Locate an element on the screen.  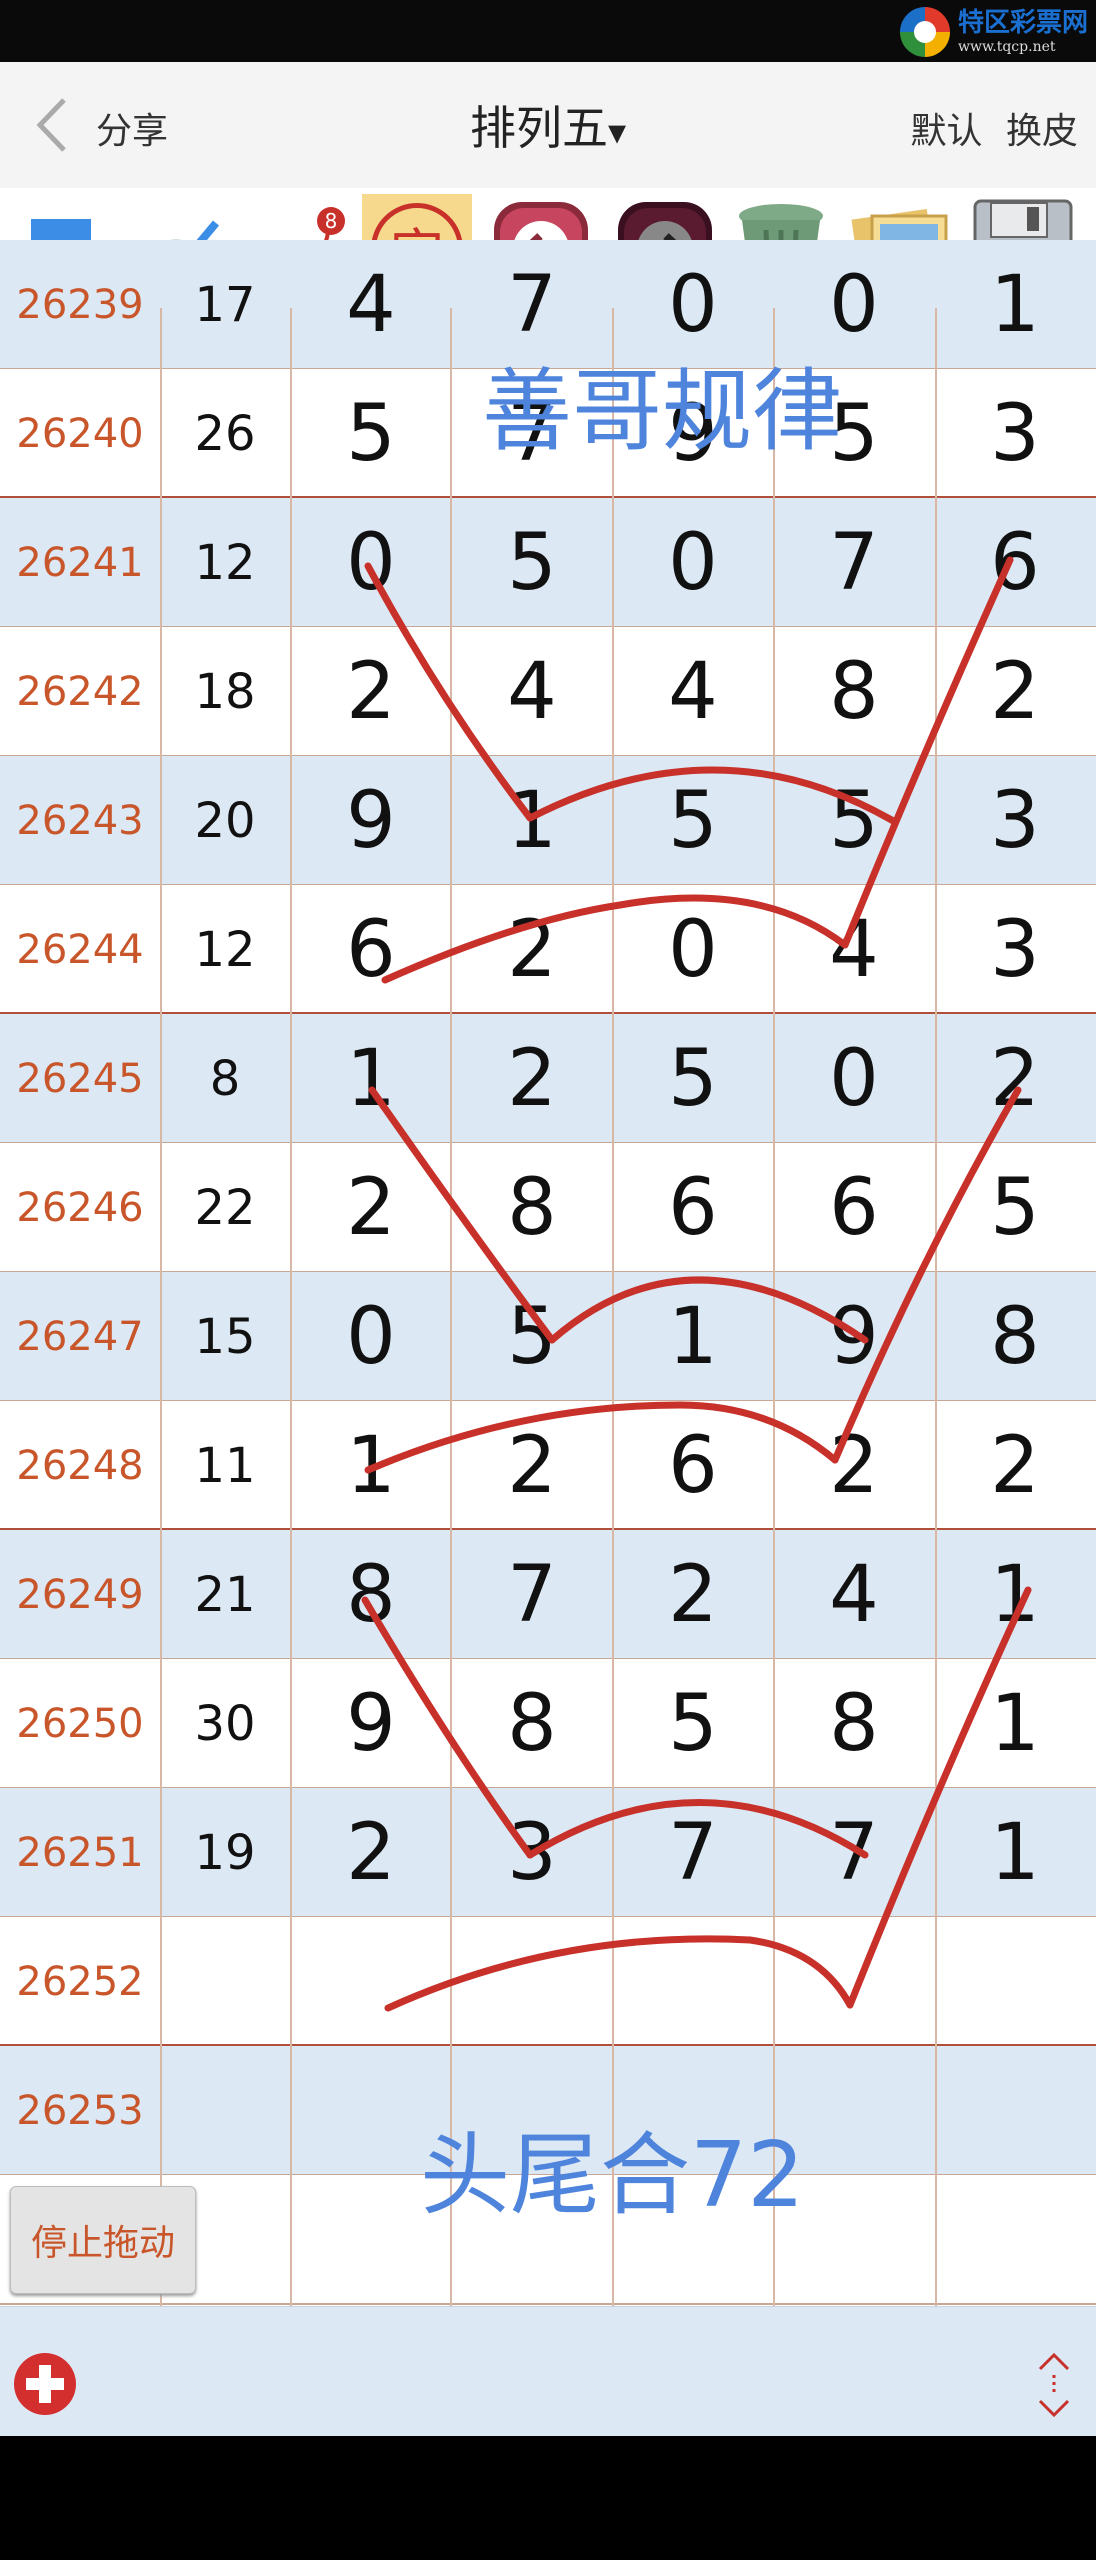
site-logo: 特区彩票网 www.tqcp.net is located at coordinates (993, 32).